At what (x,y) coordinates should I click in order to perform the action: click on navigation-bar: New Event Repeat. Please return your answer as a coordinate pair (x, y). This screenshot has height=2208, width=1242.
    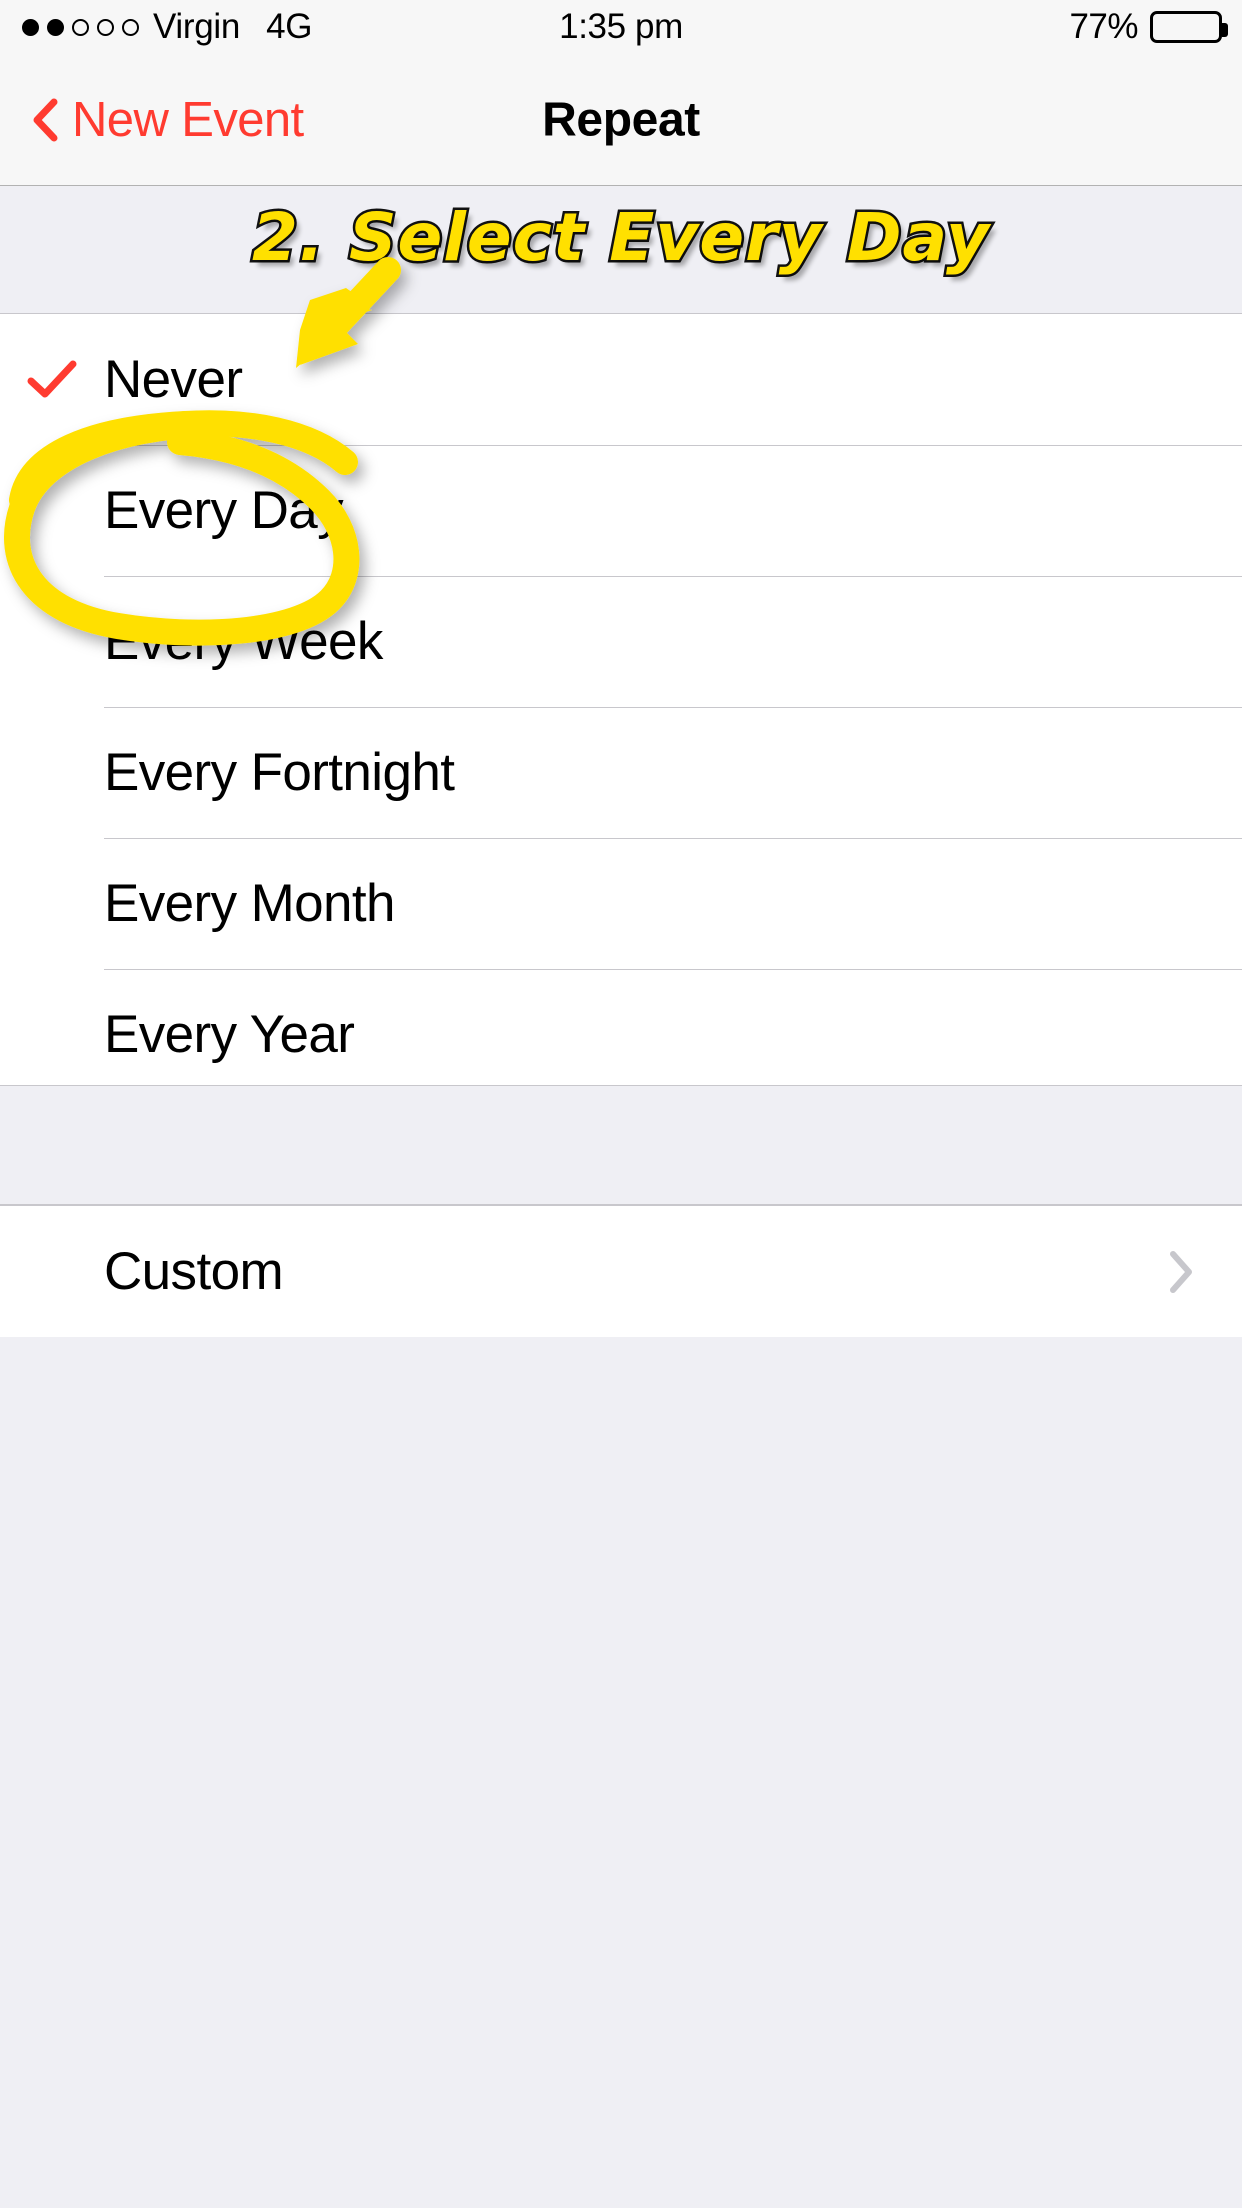
    Looking at the image, I should click on (621, 120).